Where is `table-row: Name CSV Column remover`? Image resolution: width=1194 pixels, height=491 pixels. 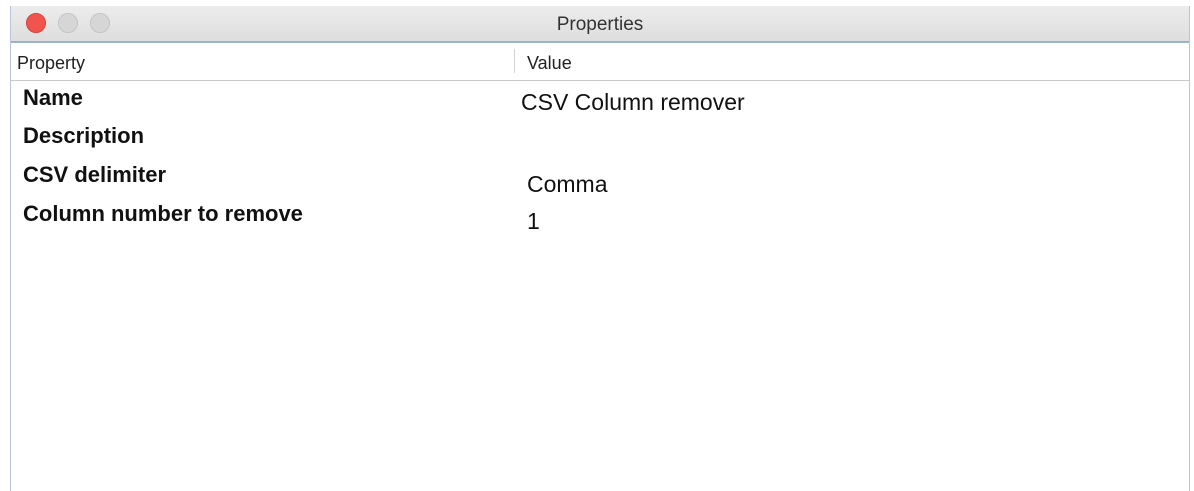 table-row: Name CSV Column remover is located at coordinates (600, 100).